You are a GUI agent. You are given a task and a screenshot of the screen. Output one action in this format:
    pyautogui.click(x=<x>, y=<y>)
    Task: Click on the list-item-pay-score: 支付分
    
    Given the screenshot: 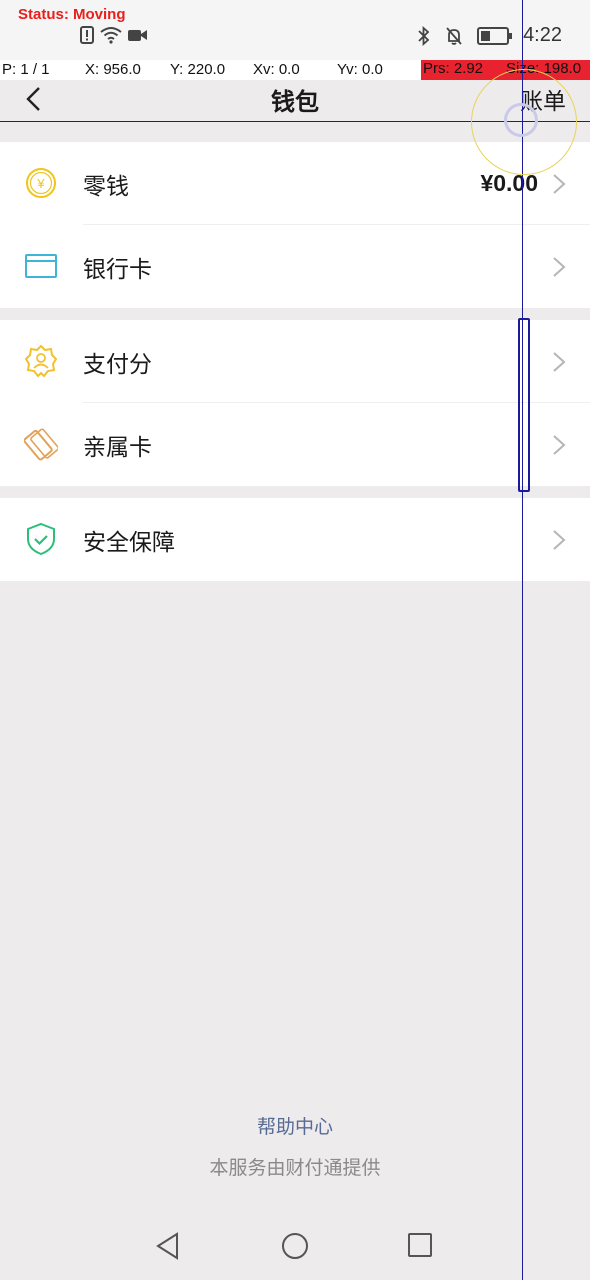 What is the action you would take?
    pyautogui.click(x=295, y=361)
    